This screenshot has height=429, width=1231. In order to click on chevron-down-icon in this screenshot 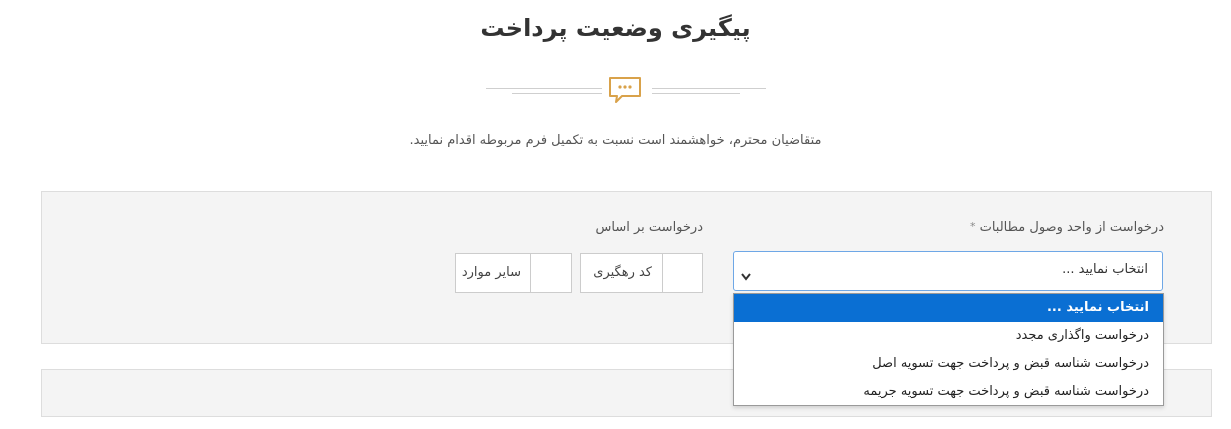, I will do `click(746, 276)`.